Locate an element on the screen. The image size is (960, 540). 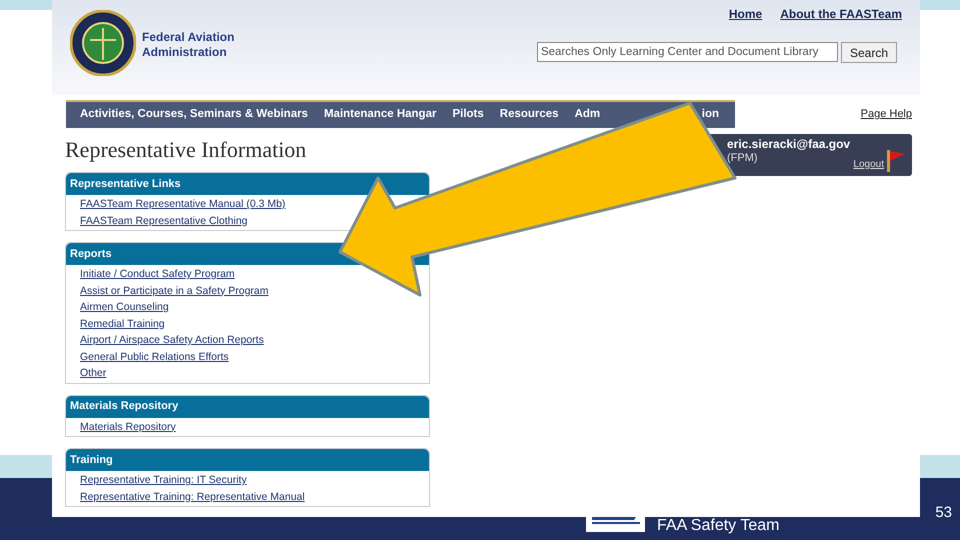
nav-menu-item: Activities, Courses, Seminars & Webinars is located at coordinates (194, 115).